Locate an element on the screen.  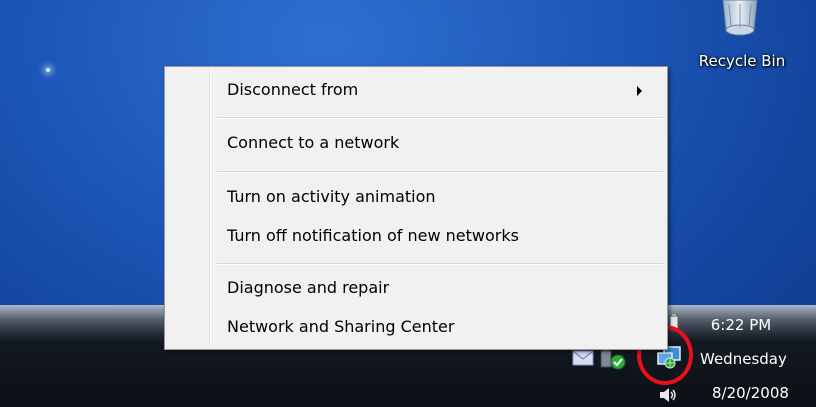
menu-item-turn-on-activity-animation: Turn on activity animation is located at coordinates (416, 197).